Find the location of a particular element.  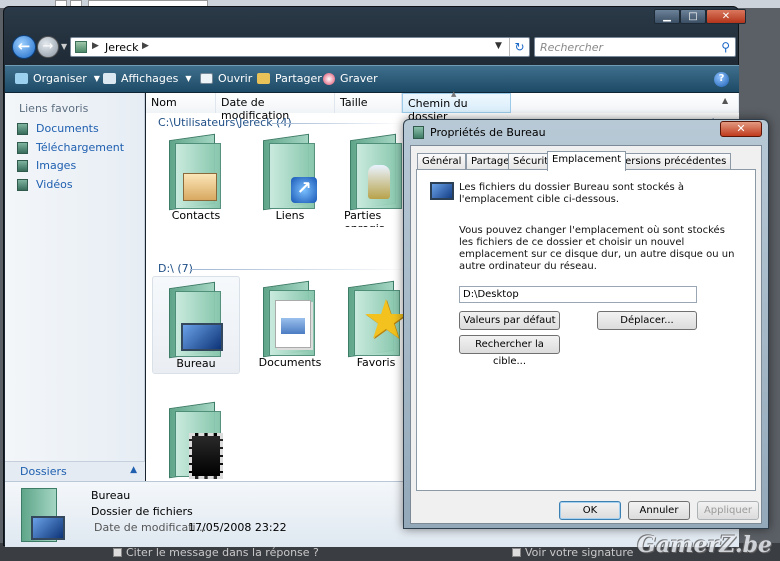

quote-option: Citer le message dans la réponse ? is located at coordinates (216, 552).